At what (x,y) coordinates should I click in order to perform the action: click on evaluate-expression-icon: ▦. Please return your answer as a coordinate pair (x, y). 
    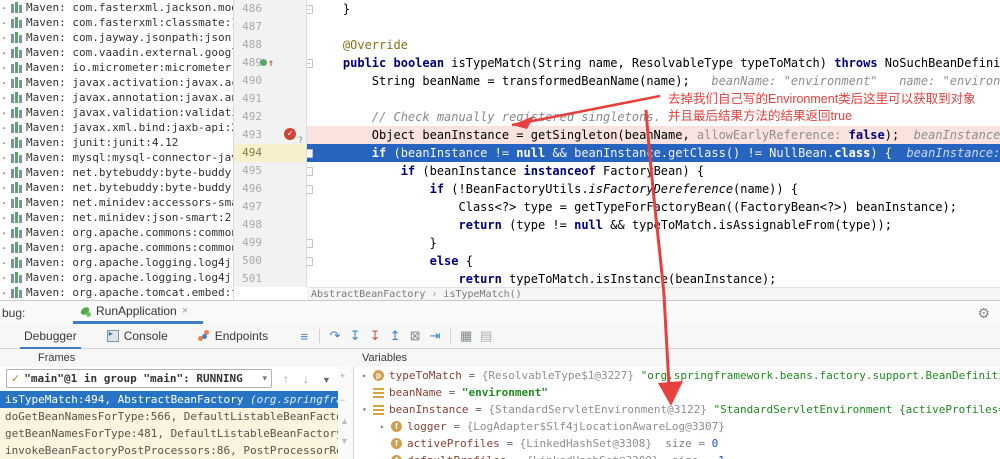
    Looking at the image, I should click on (466, 336).